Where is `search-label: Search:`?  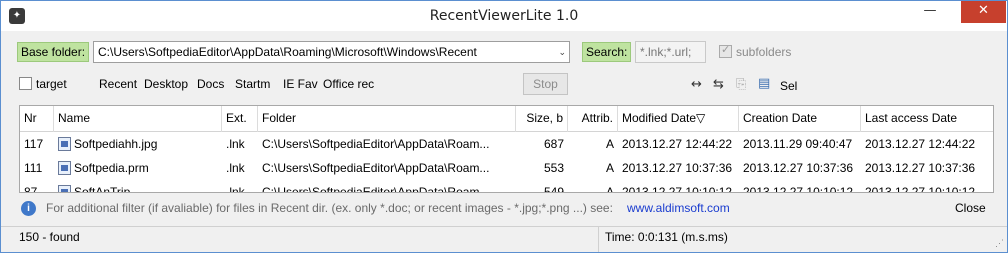
search-label: Search: is located at coordinates (607, 52).